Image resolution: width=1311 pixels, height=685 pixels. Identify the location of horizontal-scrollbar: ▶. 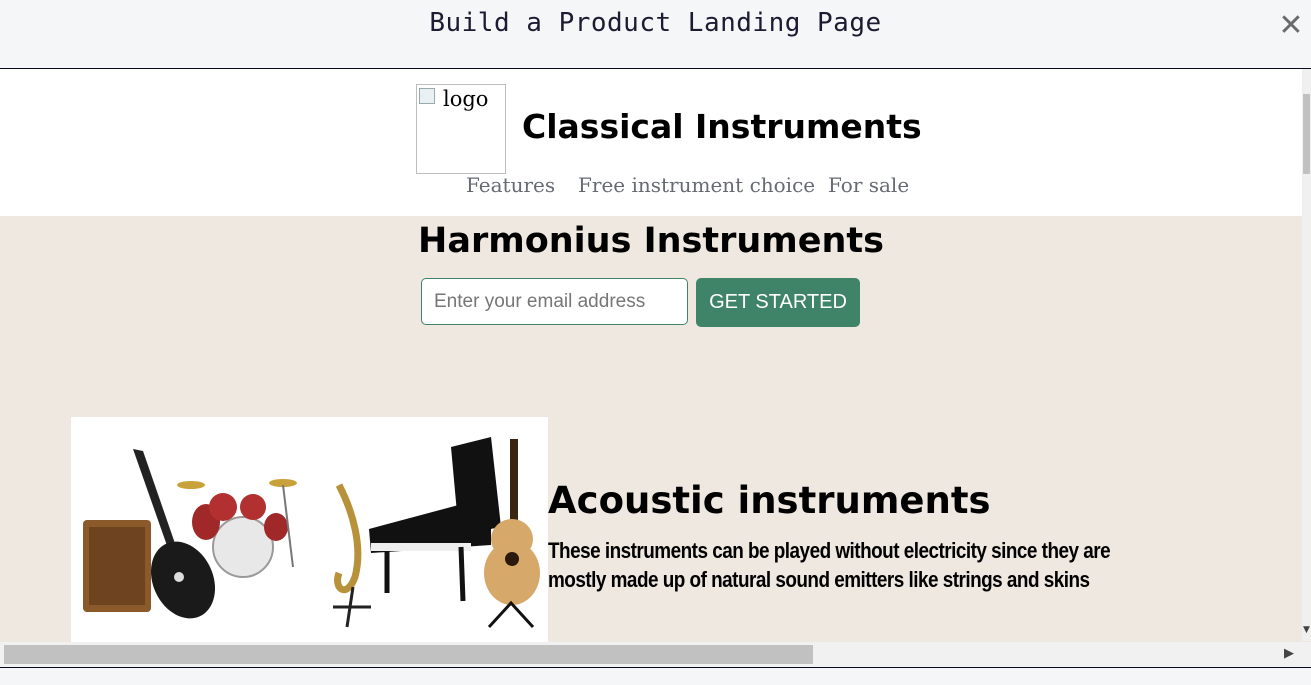
(651, 654).